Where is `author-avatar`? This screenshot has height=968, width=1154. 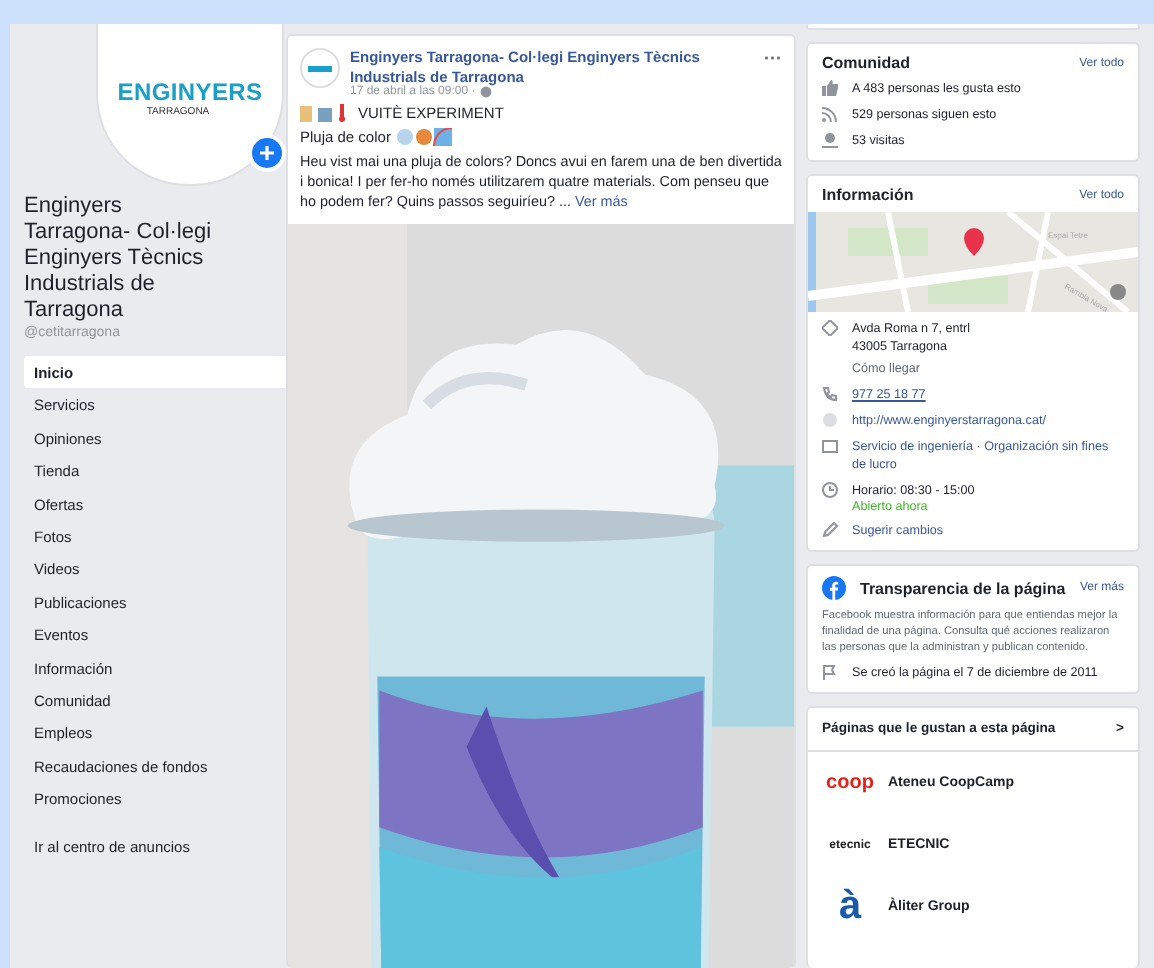 author-avatar is located at coordinates (320, 68).